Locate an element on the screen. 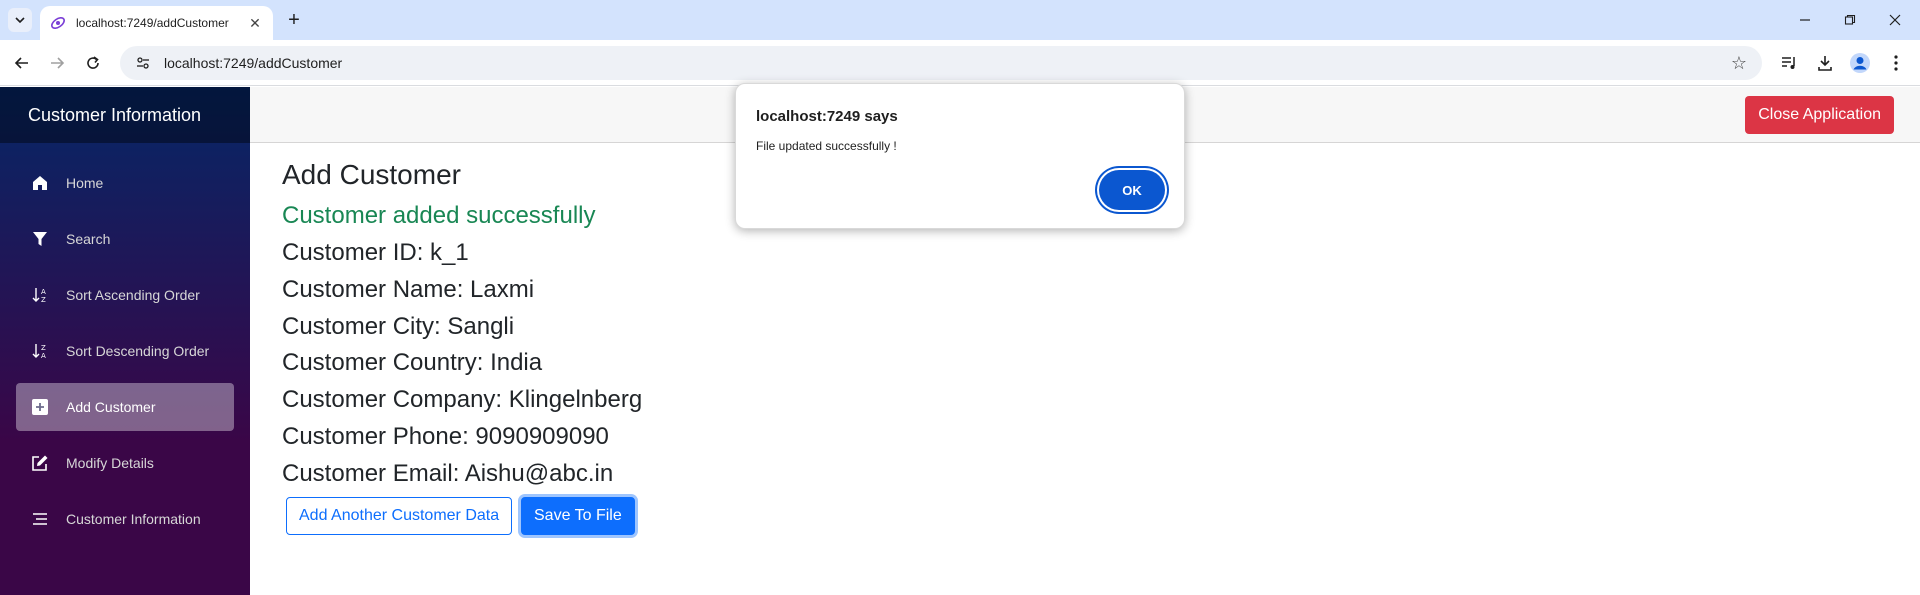  sidebar-item-label: Search is located at coordinates (88, 239).